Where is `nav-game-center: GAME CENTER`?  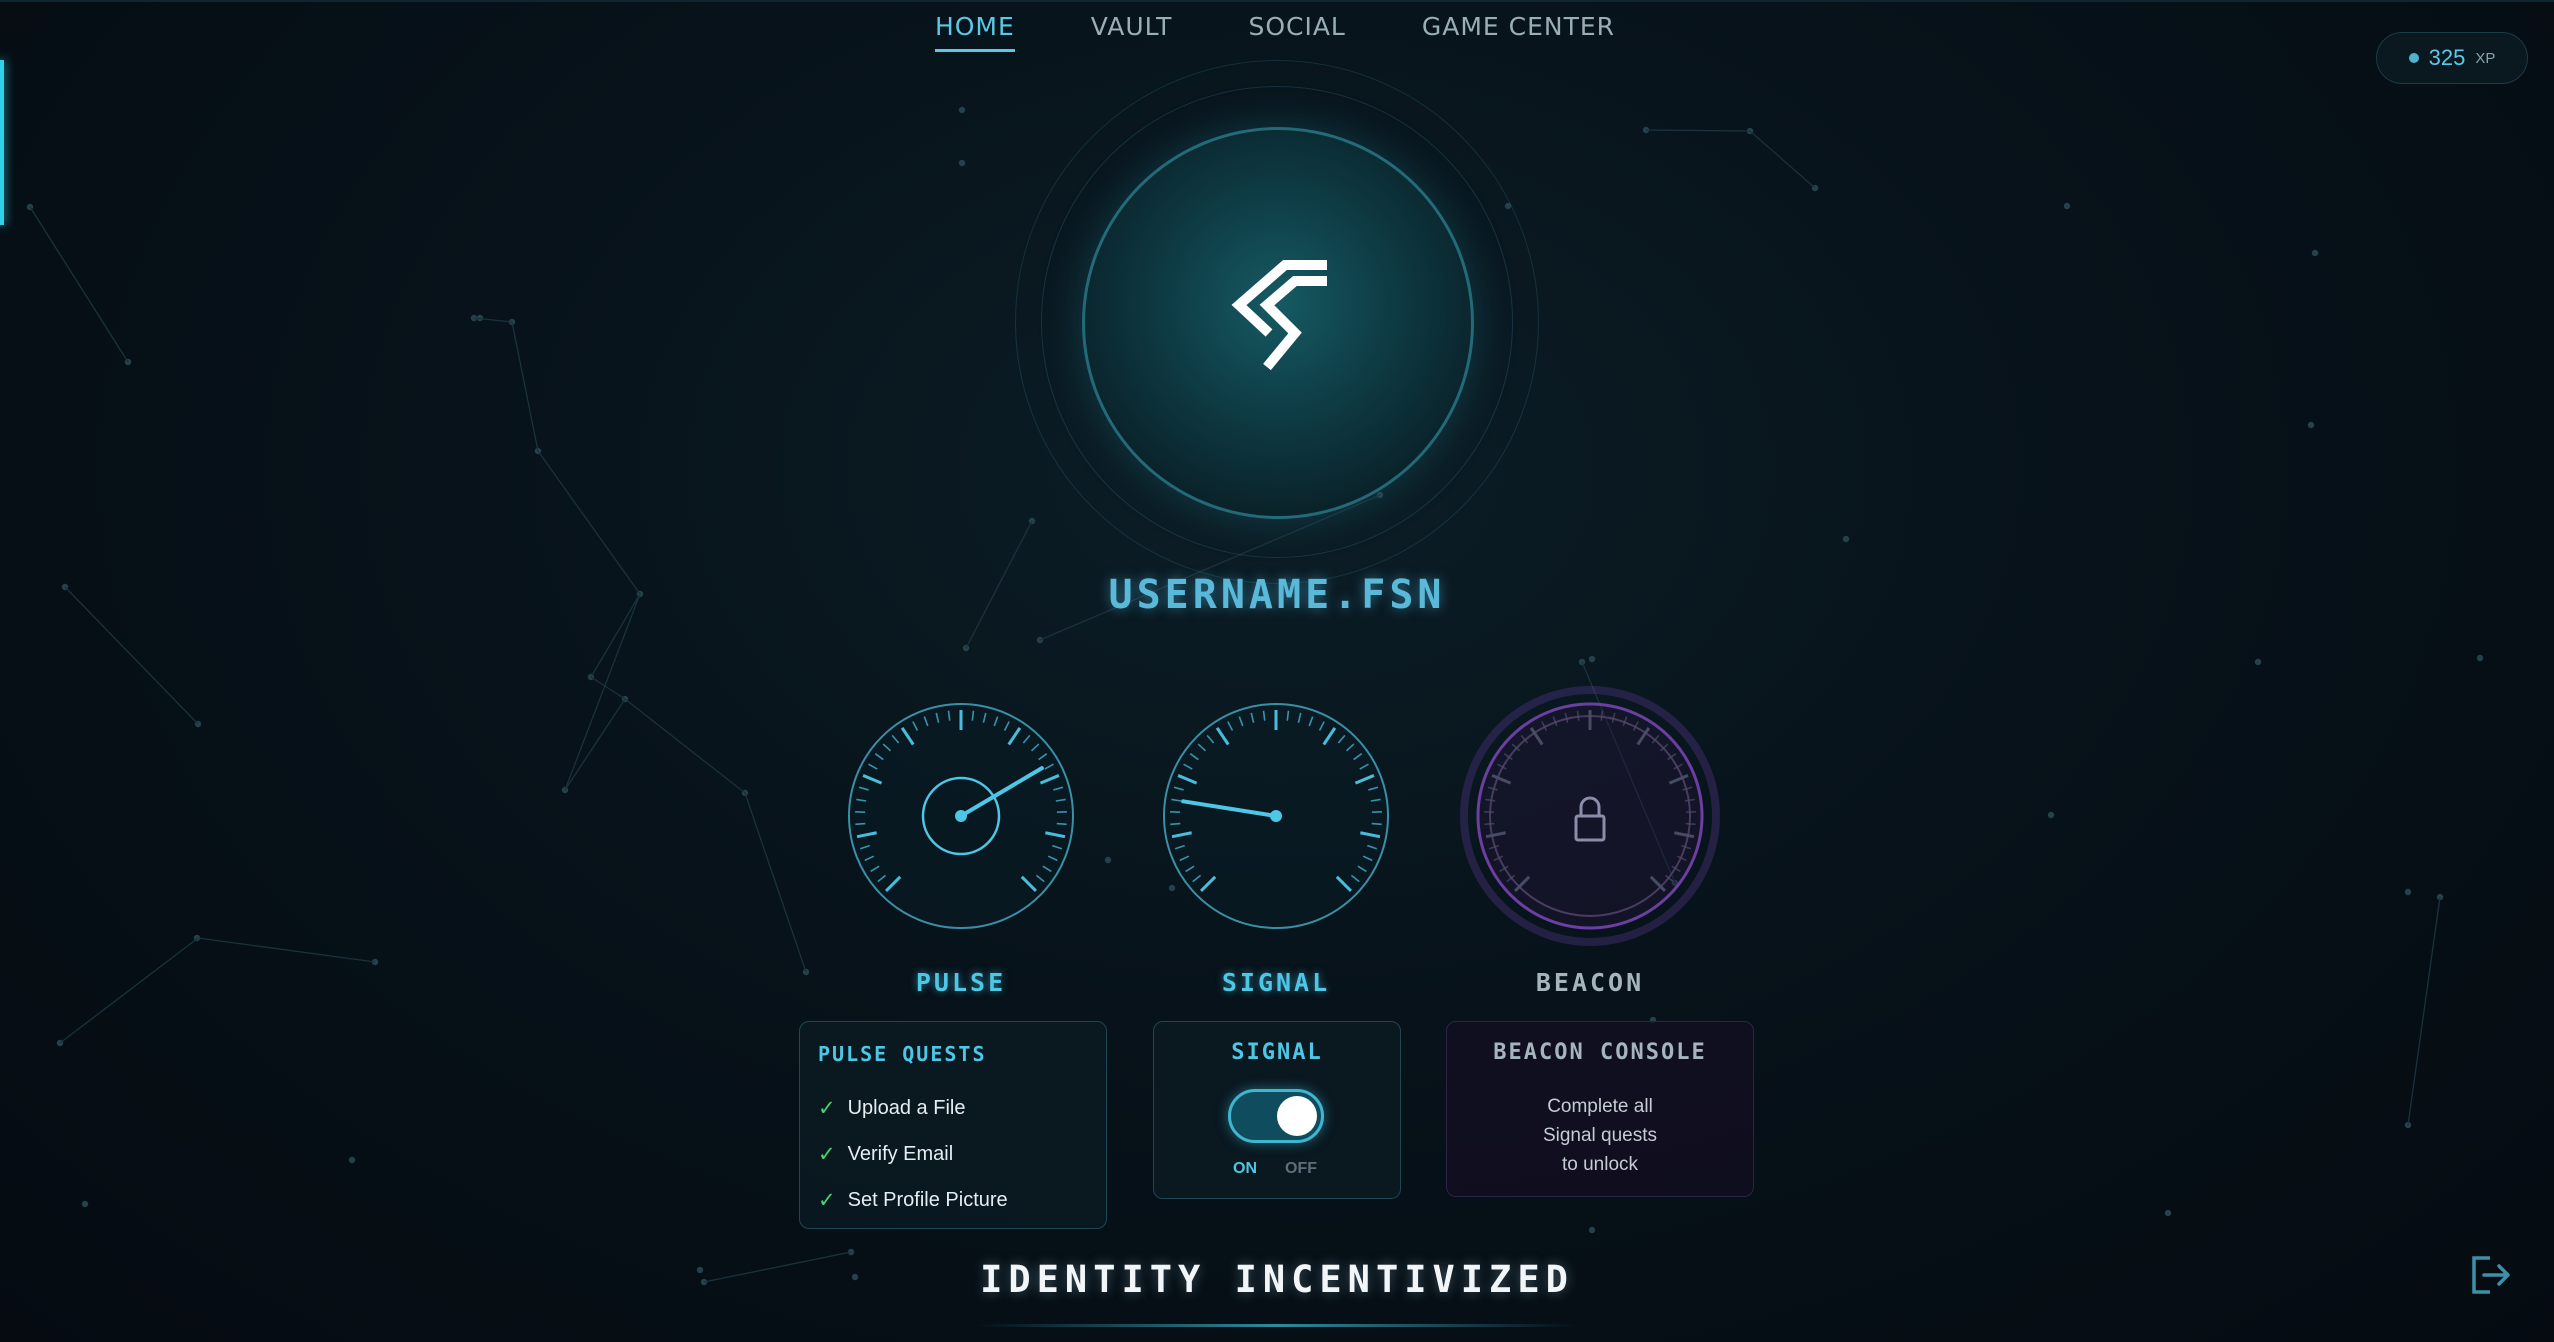
nav-game-center: GAME CENTER is located at coordinates (1518, 32).